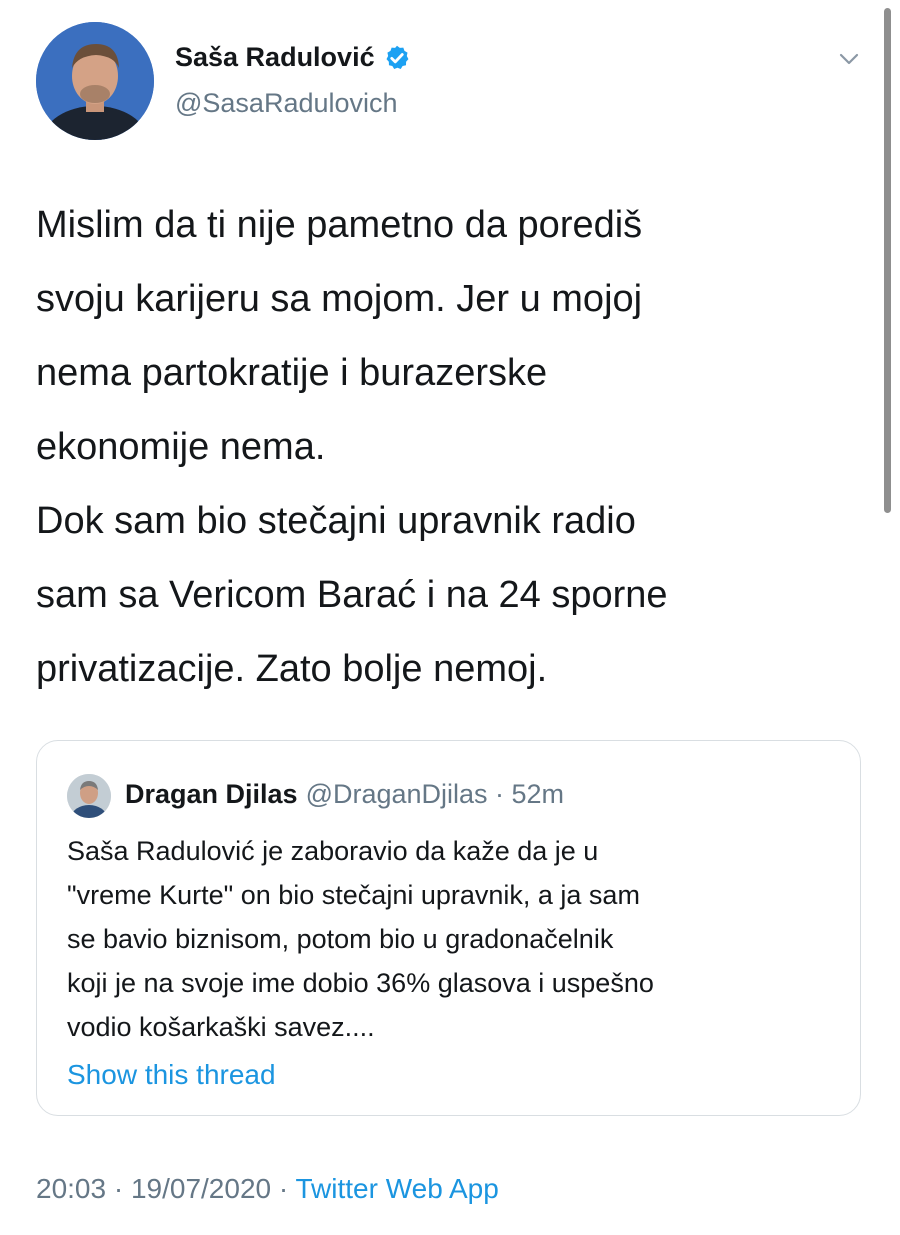 This screenshot has height=1235, width=900. Describe the element at coordinates (286, 103) in the screenshot. I see `author-handle: @SasaRadulovich` at that location.